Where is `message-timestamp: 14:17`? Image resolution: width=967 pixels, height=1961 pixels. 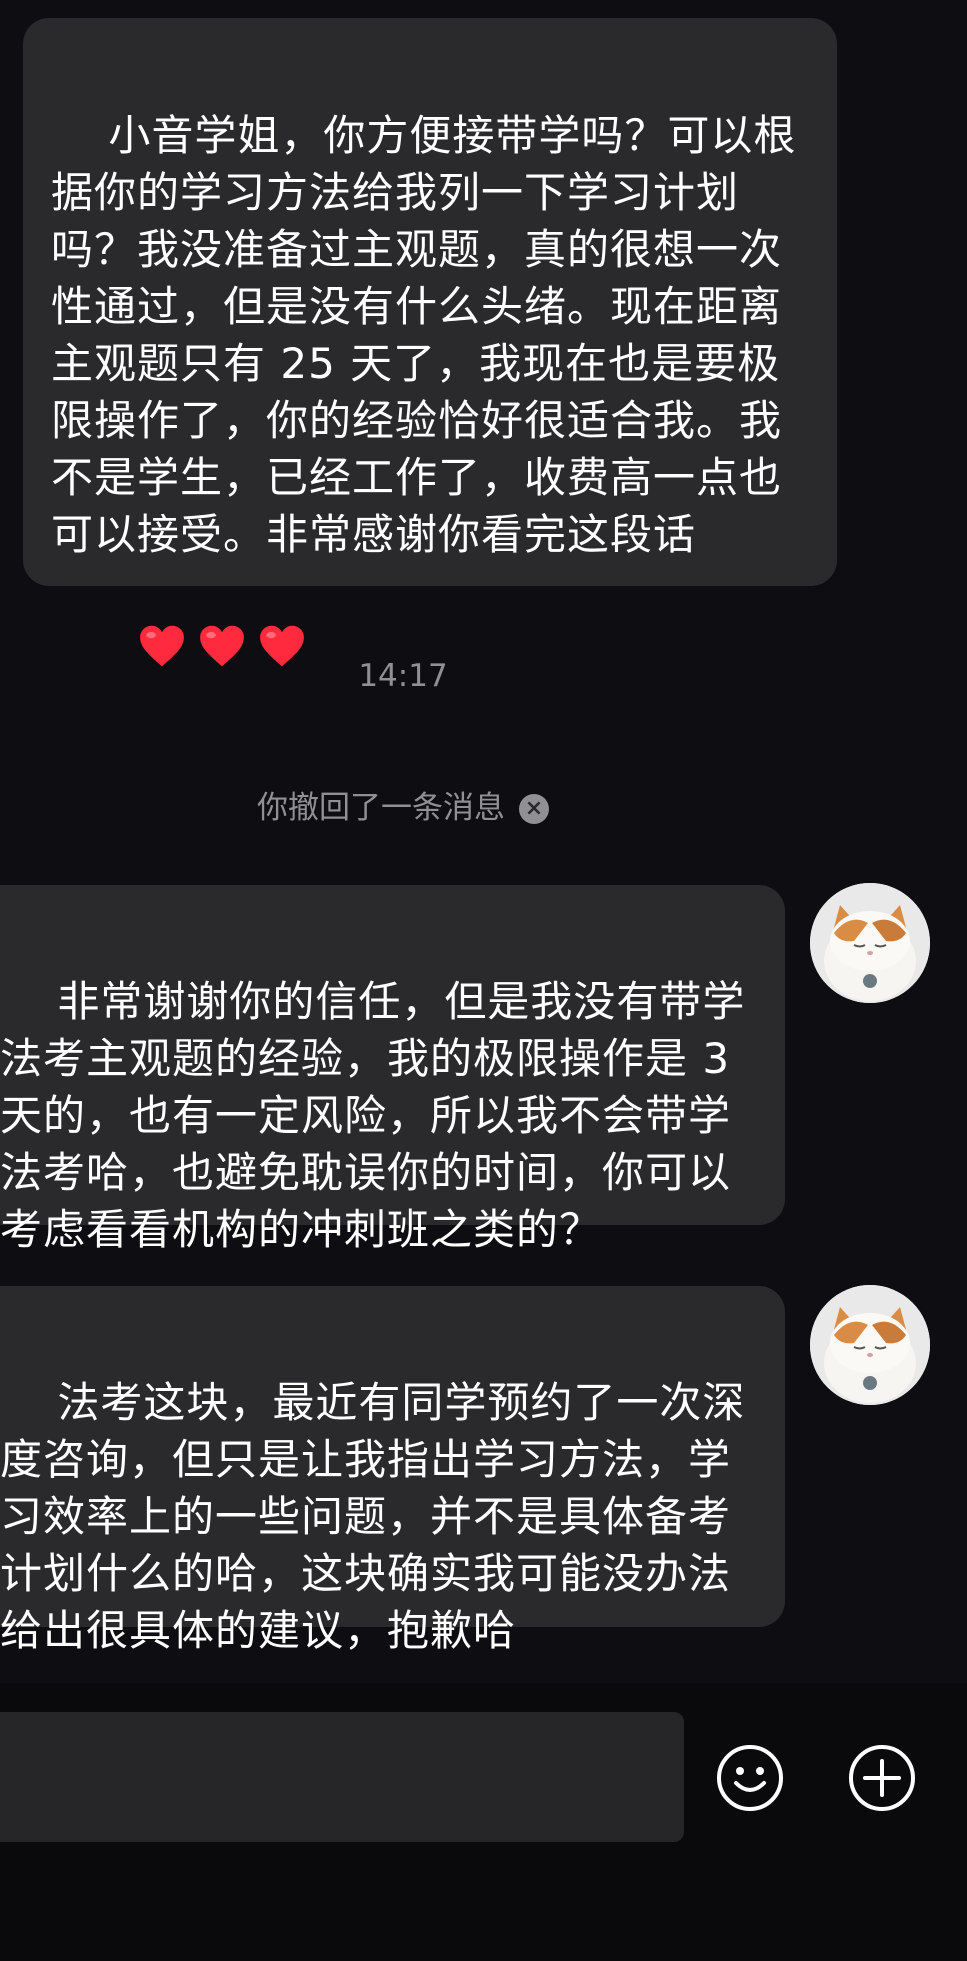
message-timestamp: 14:17 is located at coordinates (403, 676).